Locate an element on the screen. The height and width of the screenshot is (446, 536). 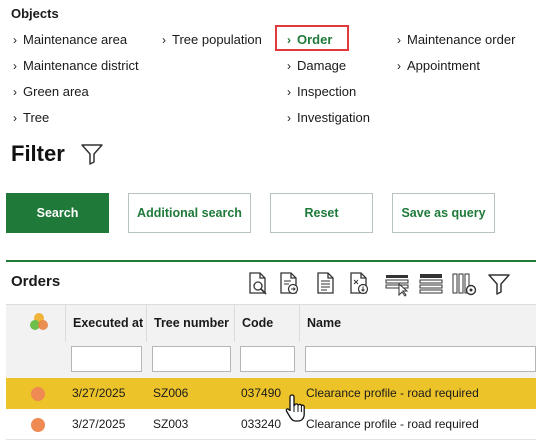
object-link-green-area: › Green area is located at coordinates (51, 91).